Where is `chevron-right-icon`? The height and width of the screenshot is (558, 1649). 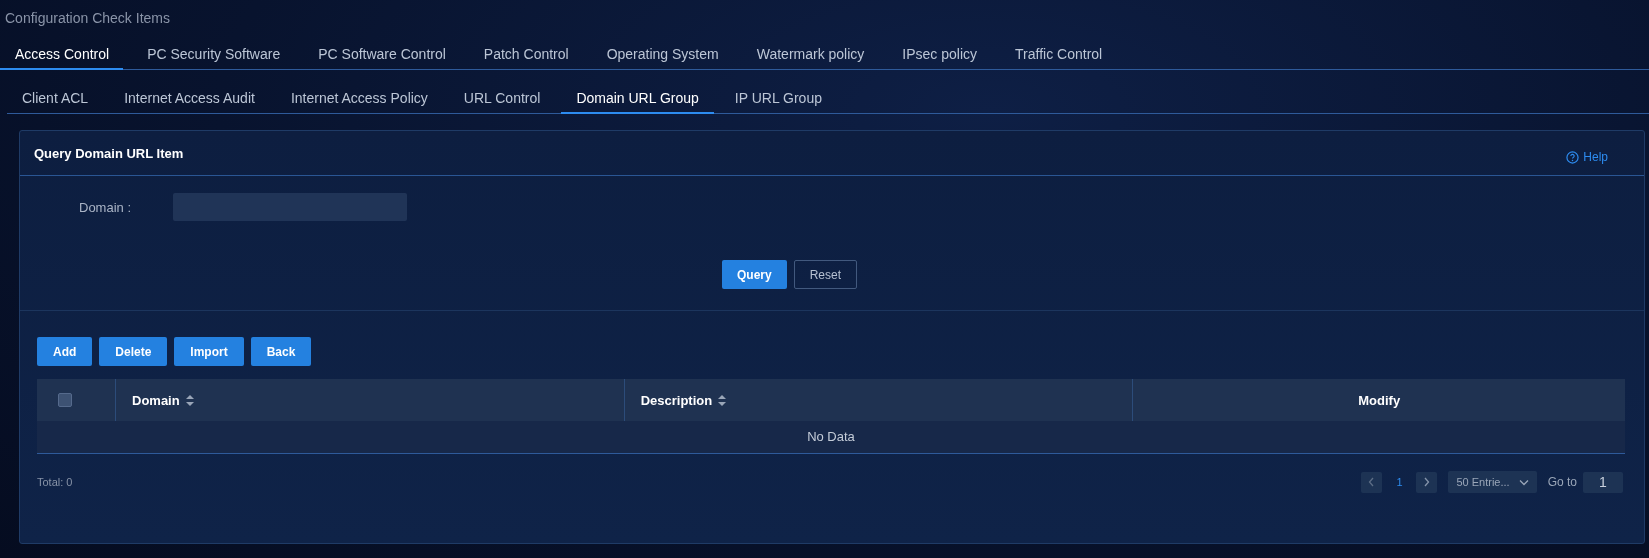
chevron-right-icon is located at coordinates (1427, 482).